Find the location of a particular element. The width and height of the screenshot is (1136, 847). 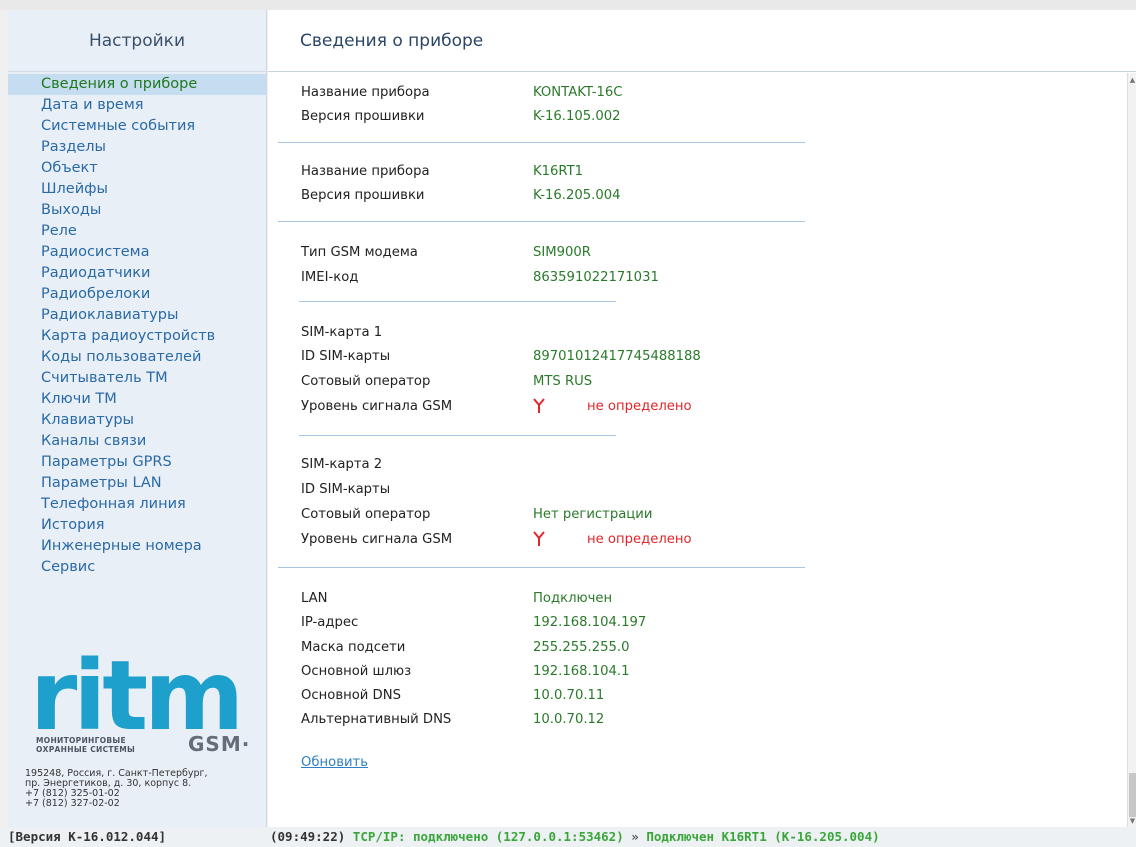

window-top-strip is located at coordinates (568, 5).